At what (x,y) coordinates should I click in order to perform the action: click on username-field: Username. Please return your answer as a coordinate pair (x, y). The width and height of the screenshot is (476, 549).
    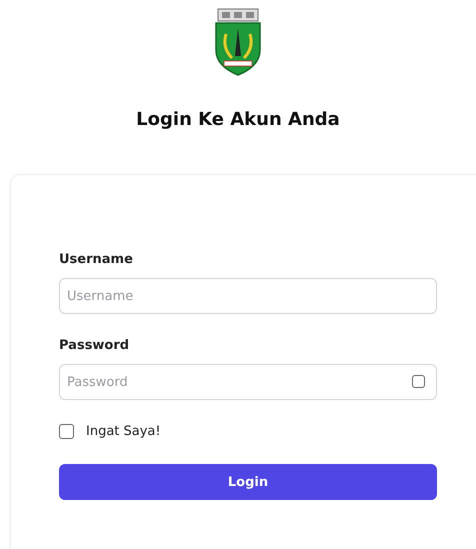
    Looking at the image, I should click on (248, 296).